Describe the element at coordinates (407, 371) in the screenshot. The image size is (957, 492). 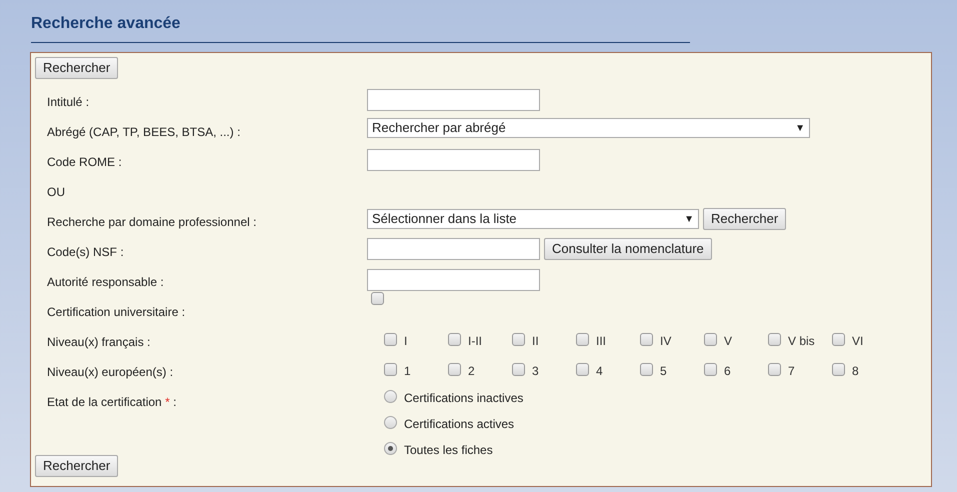
I see `option-label: 1` at that location.